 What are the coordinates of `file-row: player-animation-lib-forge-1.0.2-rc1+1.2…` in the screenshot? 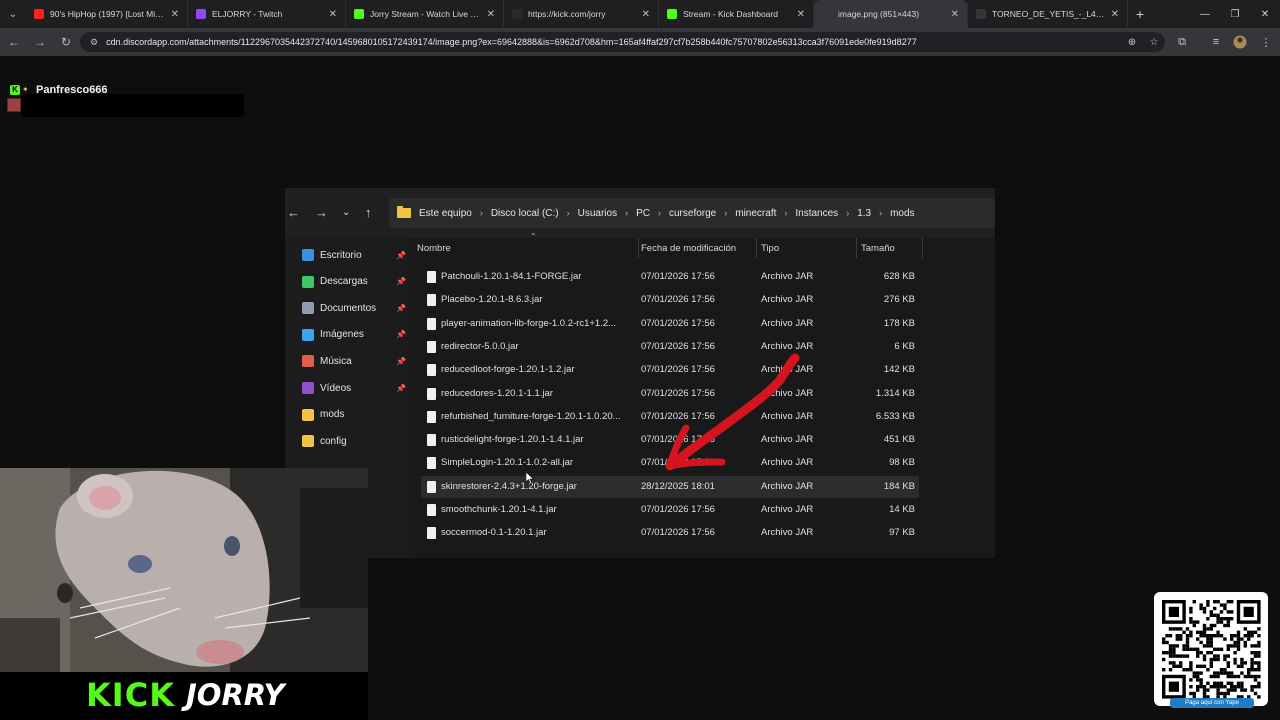 It's located at (670, 324).